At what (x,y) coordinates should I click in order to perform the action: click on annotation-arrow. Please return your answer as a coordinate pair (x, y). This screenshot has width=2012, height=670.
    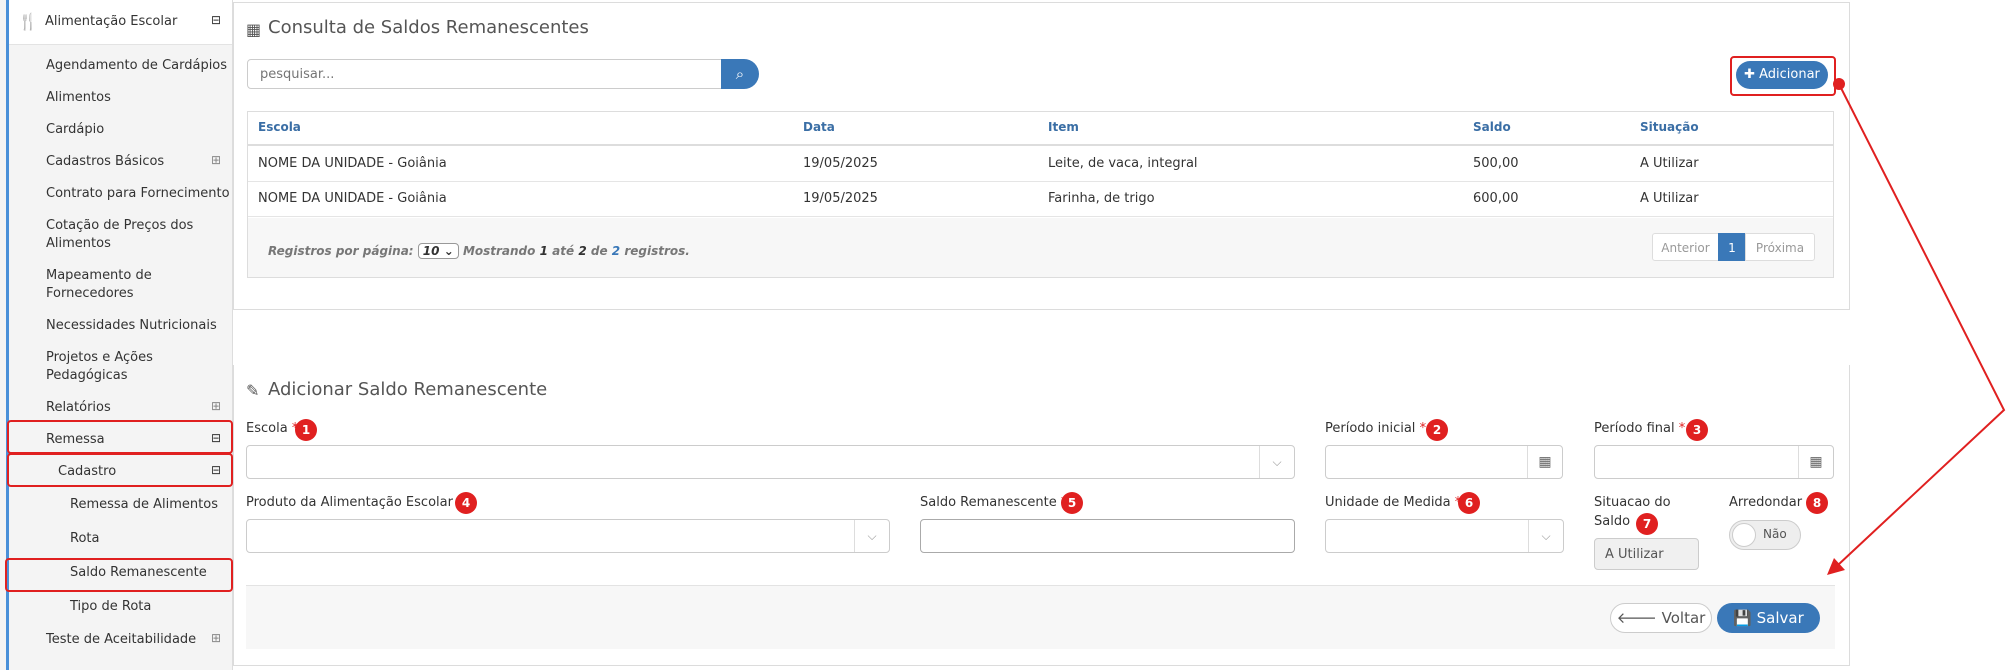
    Looking at the image, I should click on (1916, 326).